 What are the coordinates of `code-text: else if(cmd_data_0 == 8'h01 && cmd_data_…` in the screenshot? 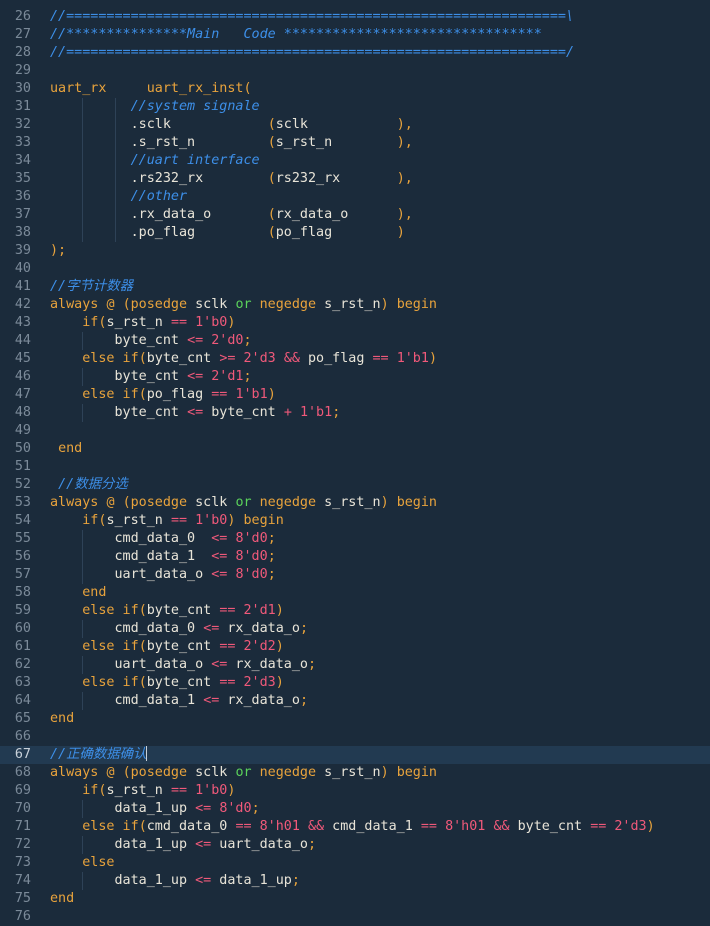 It's located at (352, 827).